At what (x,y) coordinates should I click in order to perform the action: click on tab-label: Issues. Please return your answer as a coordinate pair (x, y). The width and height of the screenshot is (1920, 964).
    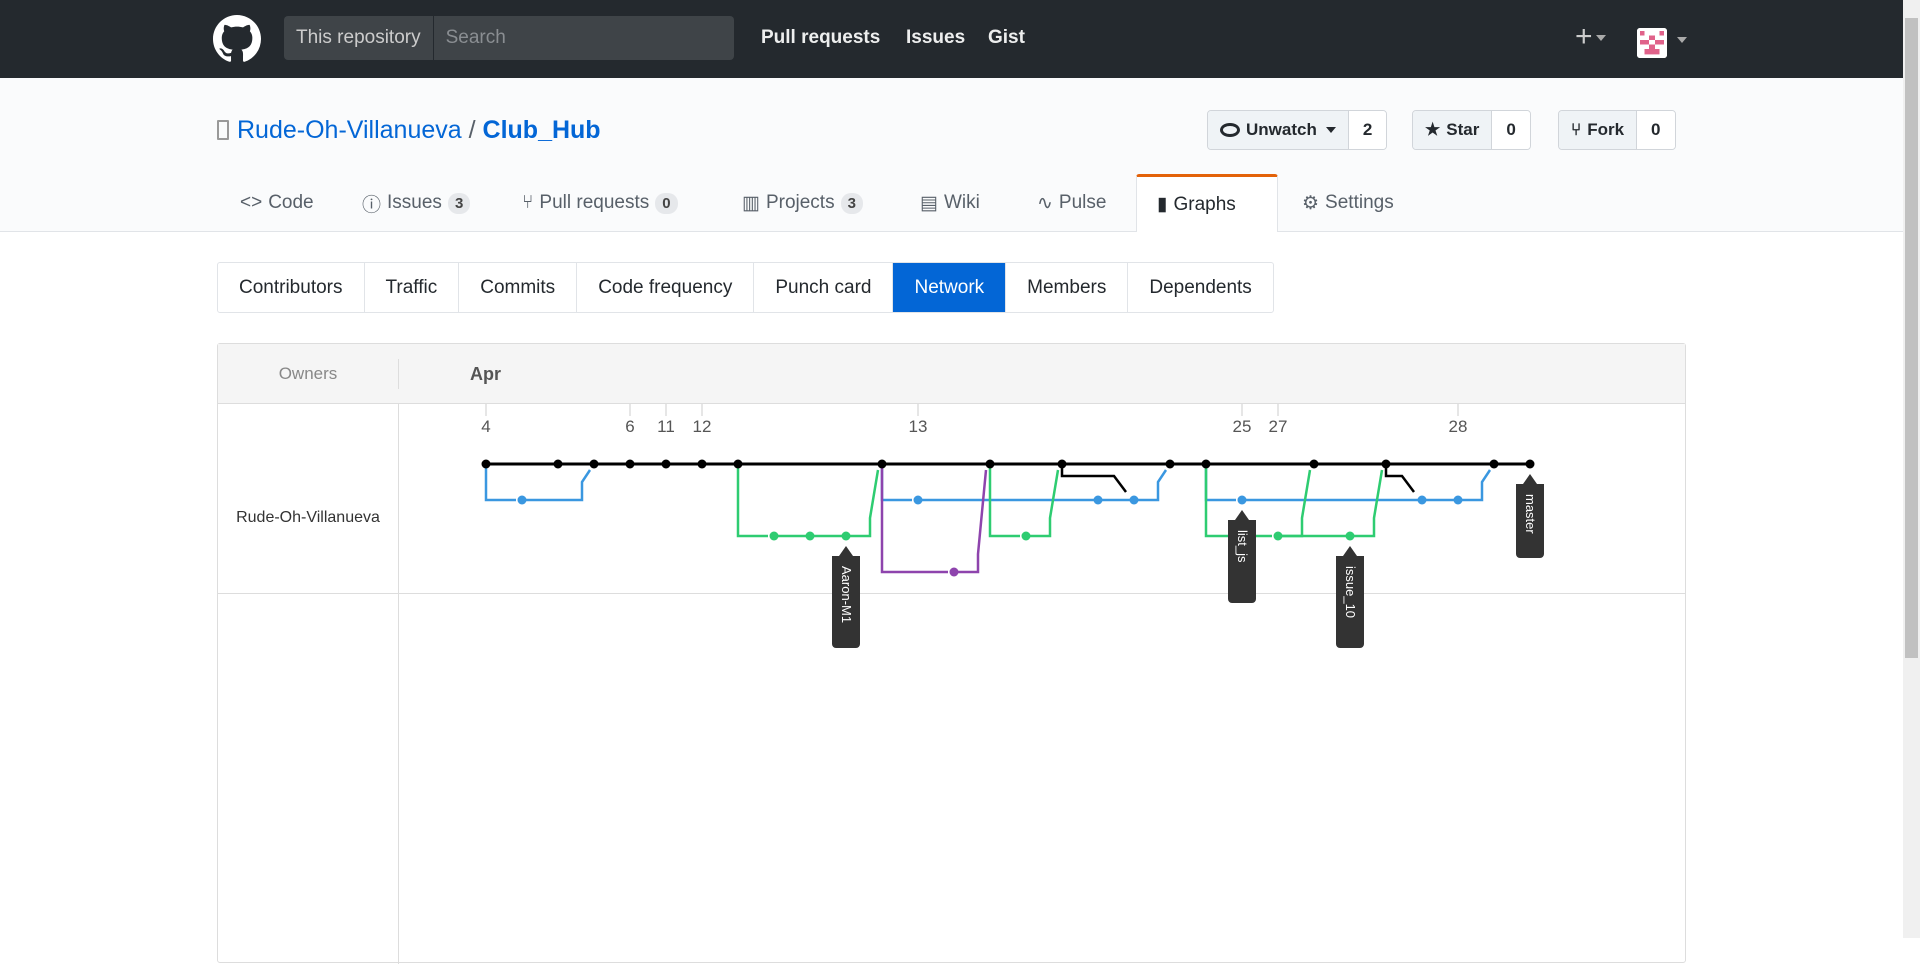
    Looking at the image, I should click on (414, 202).